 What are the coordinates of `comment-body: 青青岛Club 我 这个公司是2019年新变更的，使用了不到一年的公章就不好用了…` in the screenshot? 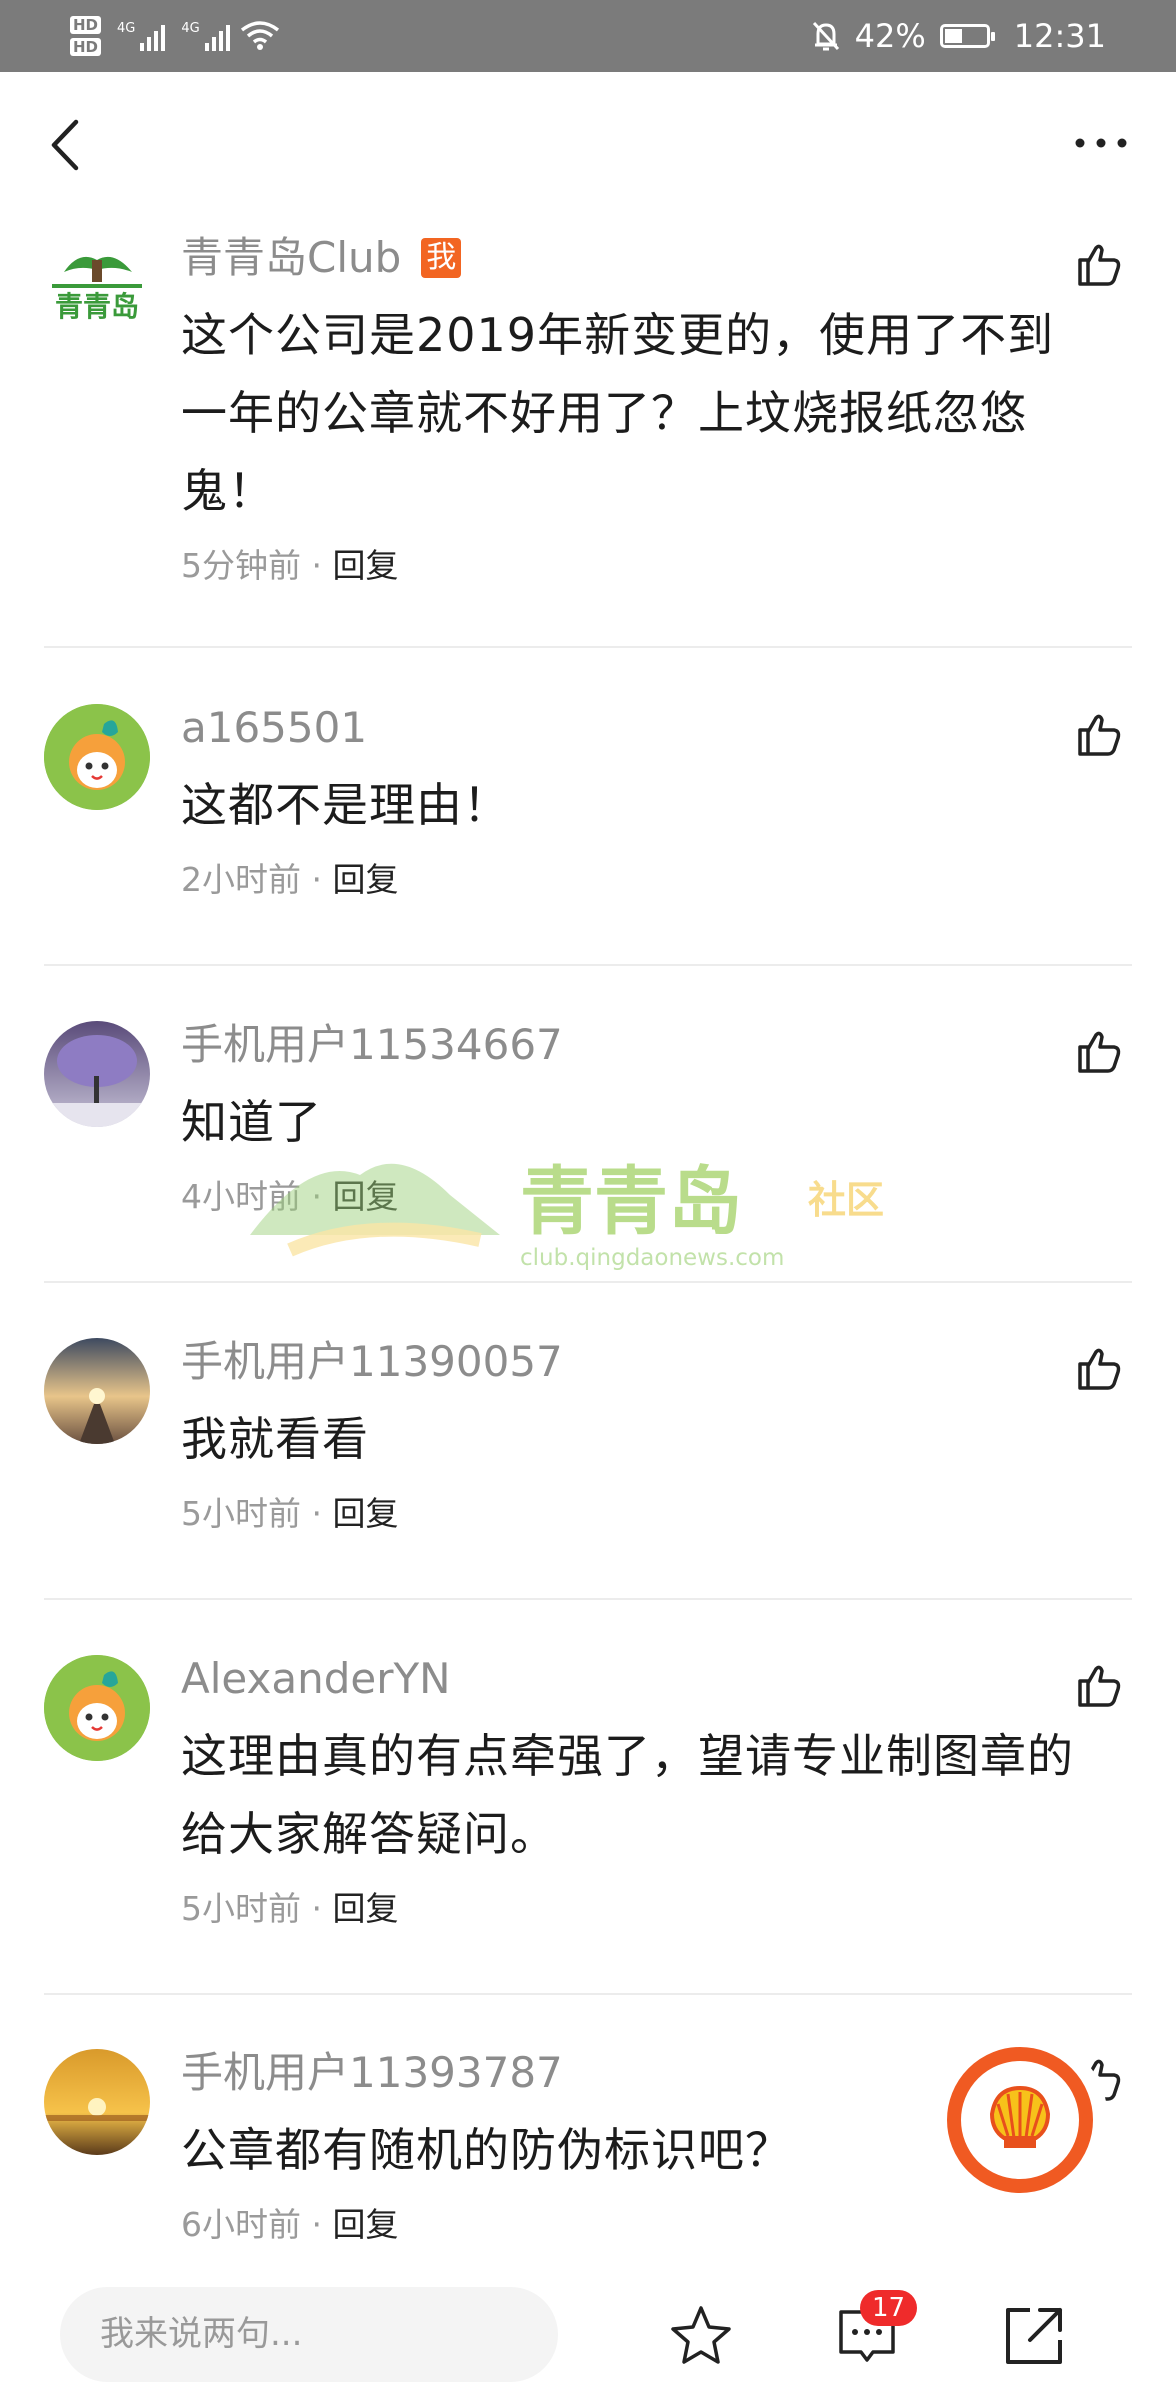 It's located at (628, 410).